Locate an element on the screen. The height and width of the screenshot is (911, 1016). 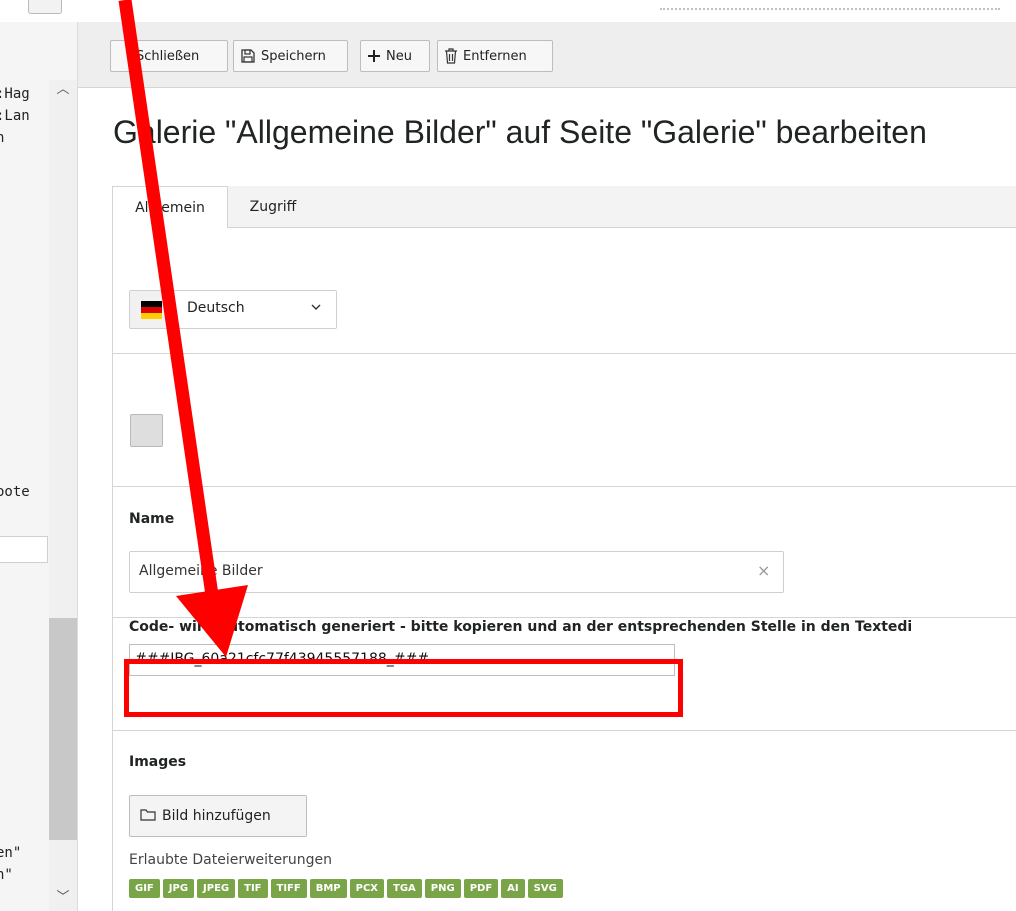
tree-item-text: :Lan is located at coordinates (15, 116).